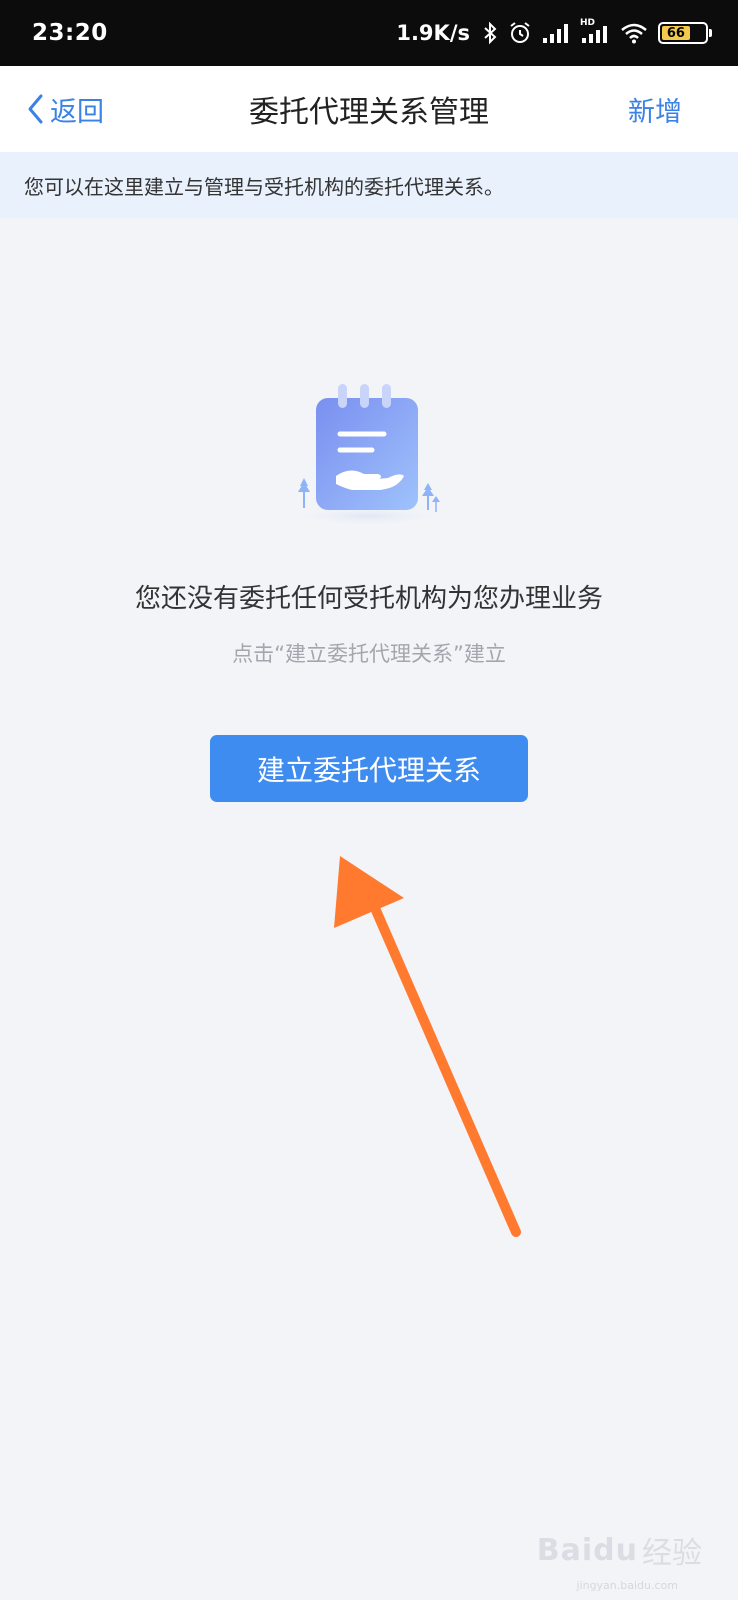 The image size is (738, 1600). What do you see at coordinates (264, 186) in the screenshot?
I see `notice-text: 您可以在这里建立与管理与受托机构的委托代理关系。` at bounding box center [264, 186].